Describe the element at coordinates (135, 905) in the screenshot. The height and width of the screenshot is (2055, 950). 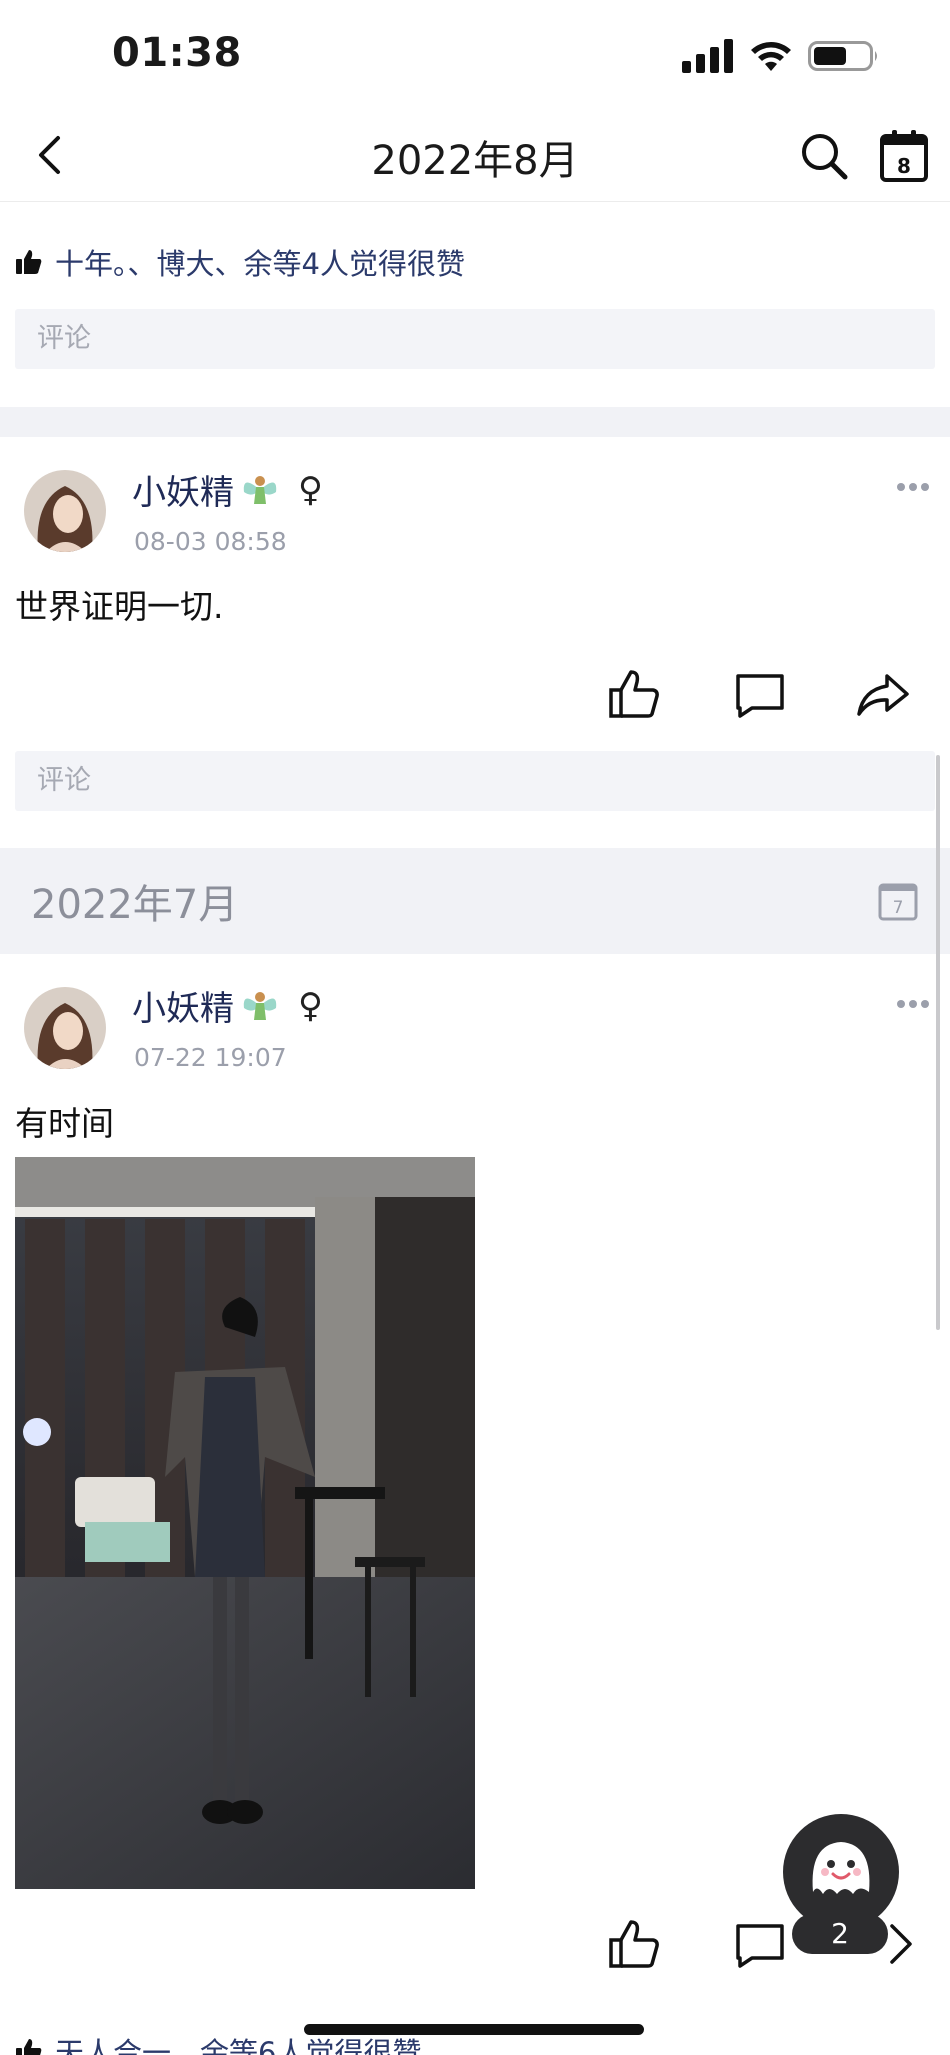
I see `month-title: 2022年7月` at that location.